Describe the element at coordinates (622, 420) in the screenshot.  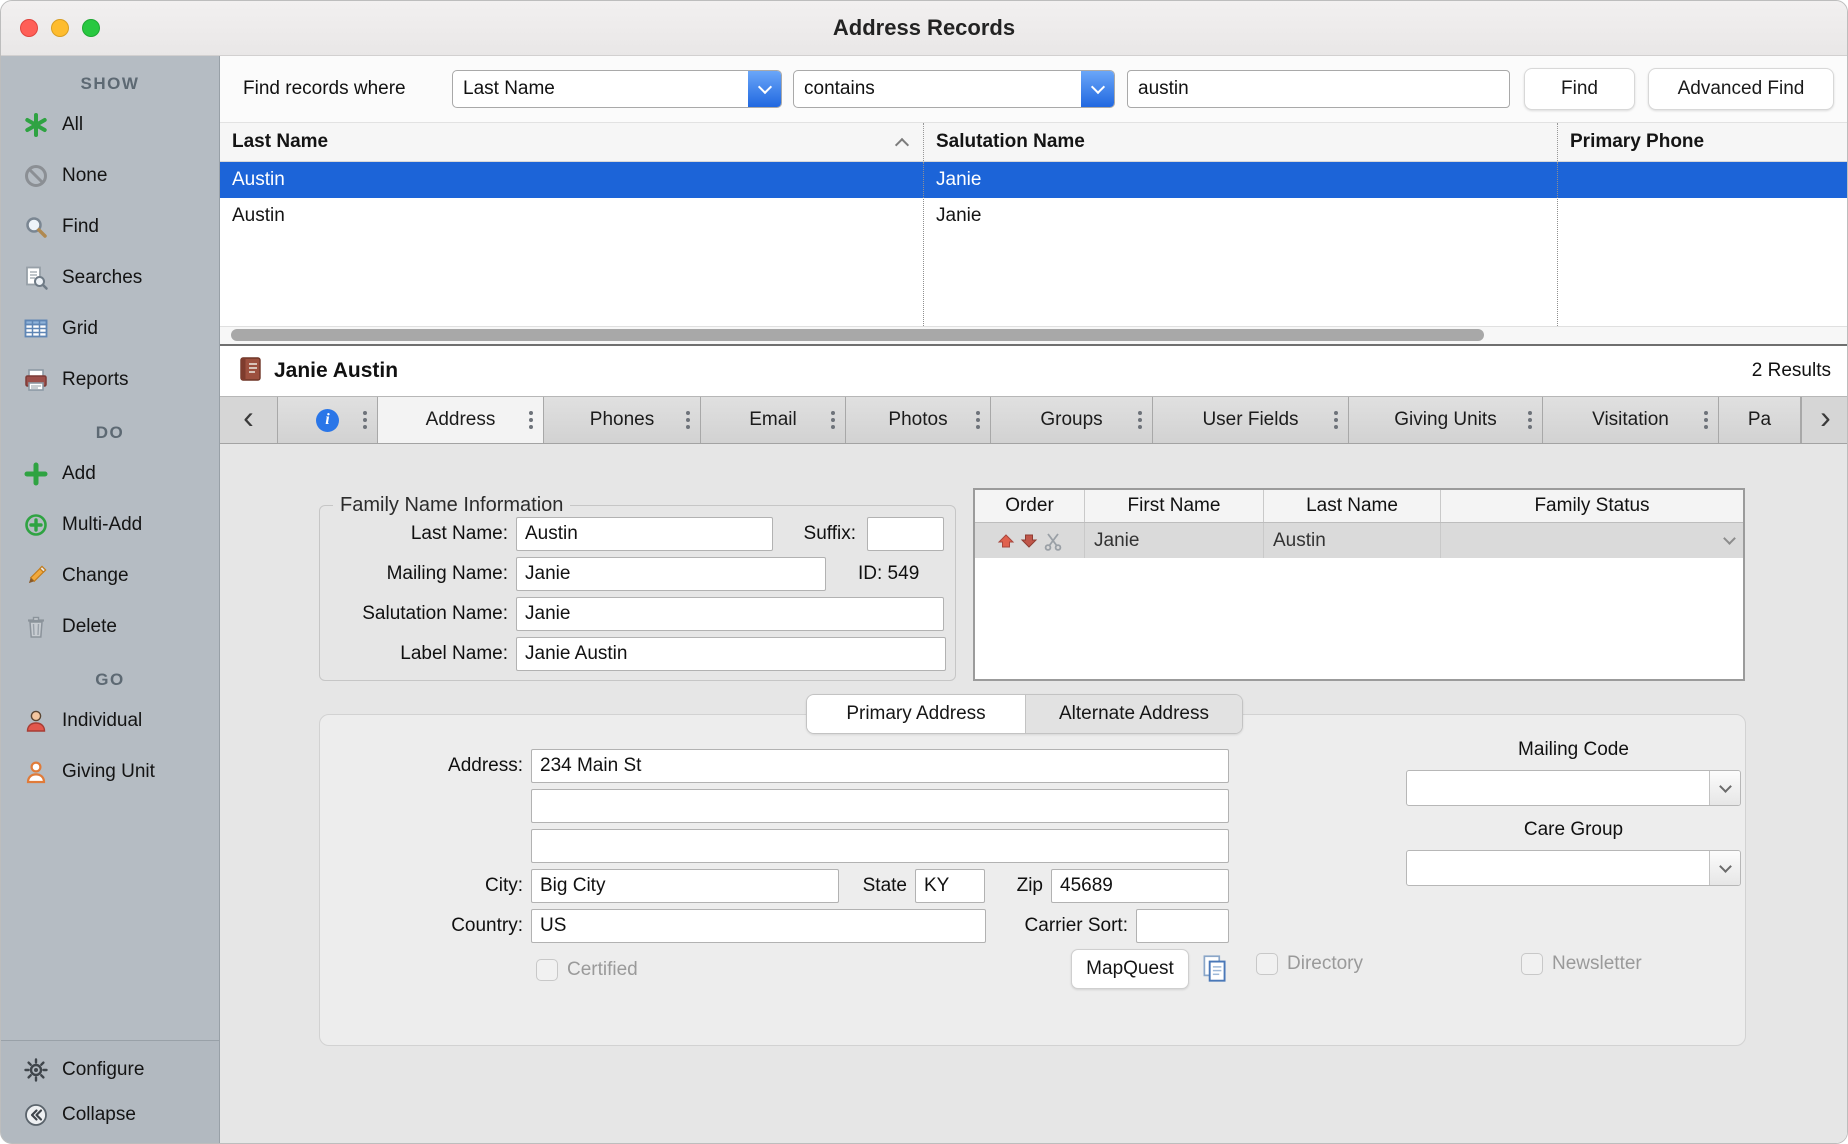
I see `tab-phones: Phones` at that location.